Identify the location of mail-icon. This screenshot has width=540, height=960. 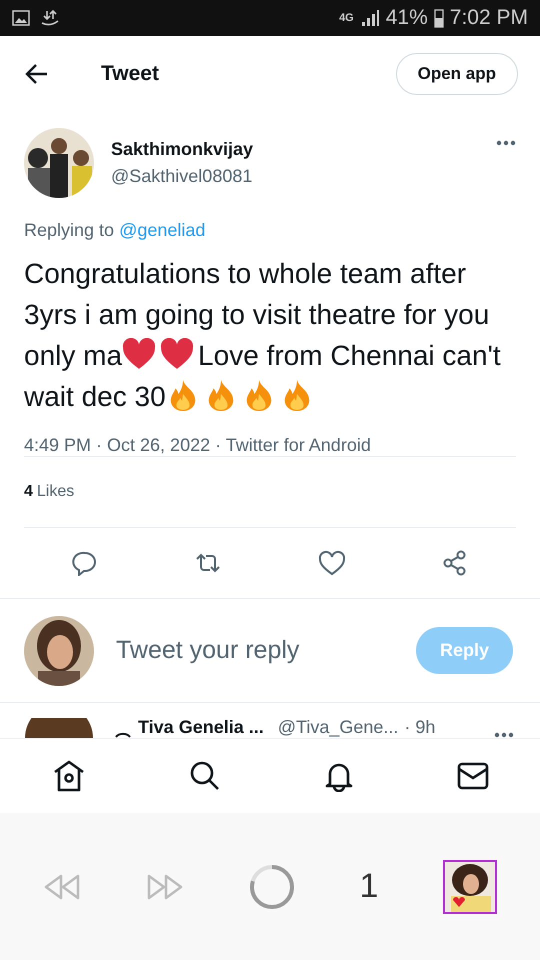
(472, 776).